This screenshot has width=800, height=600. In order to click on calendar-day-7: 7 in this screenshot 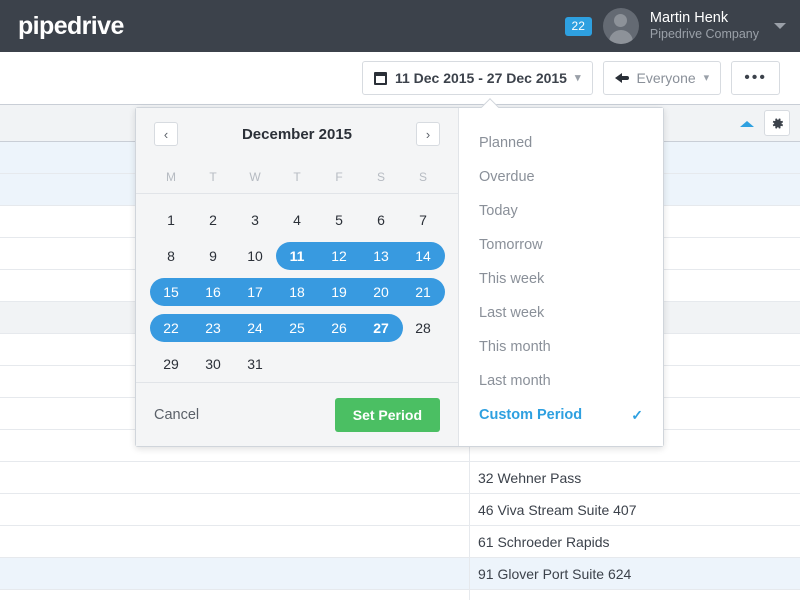, I will do `click(423, 220)`.